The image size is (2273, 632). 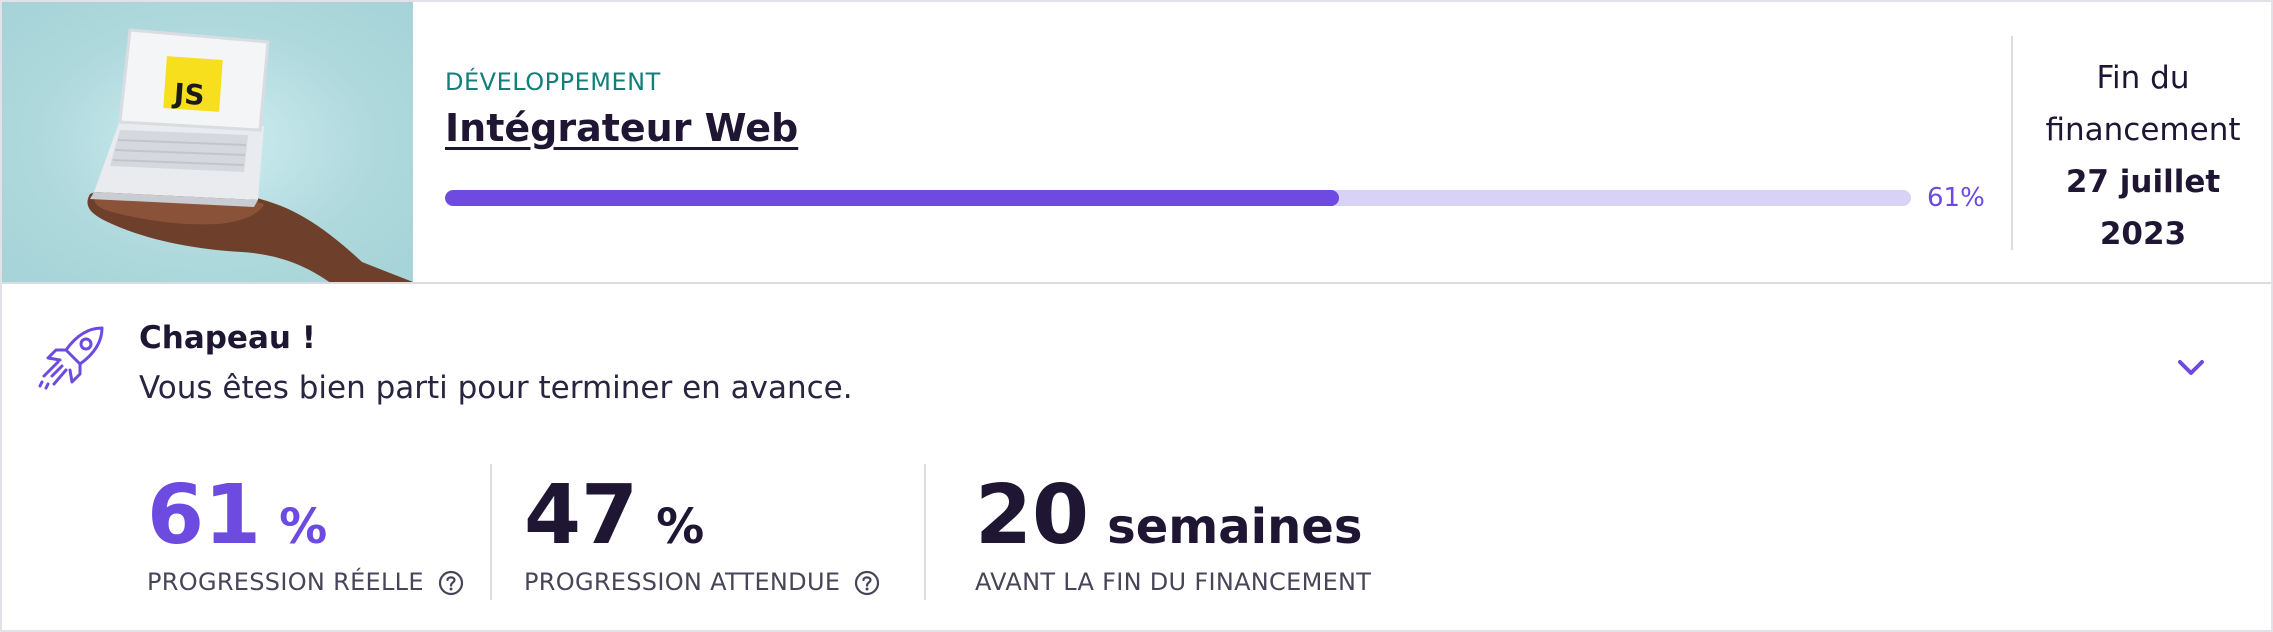 I want to click on stat-label: AVANT LA FIN DU FINANCEMENT, so click(x=1173, y=582).